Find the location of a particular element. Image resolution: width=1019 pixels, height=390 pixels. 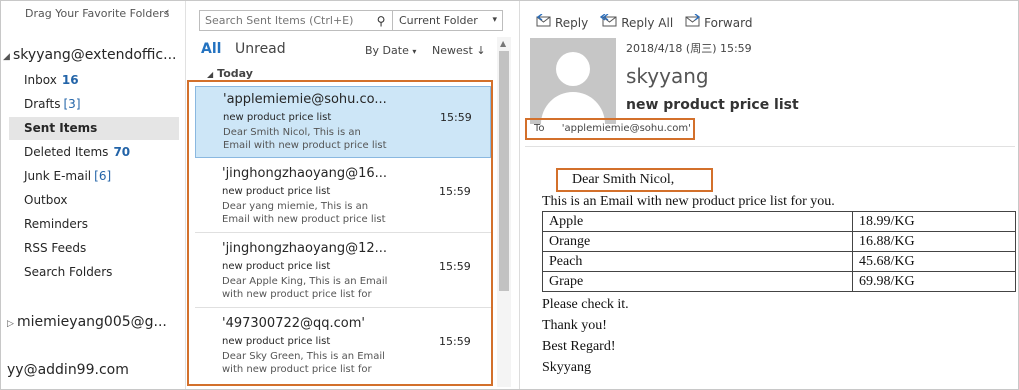

search-scope-dropdown: Current Folder ▾ is located at coordinates (447, 20).